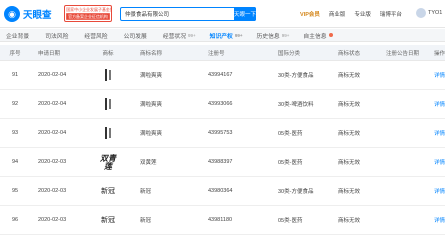 This screenshot has height=240, width=445. I want to click on cell-class: 30类-方便食品, so click(296, 192).